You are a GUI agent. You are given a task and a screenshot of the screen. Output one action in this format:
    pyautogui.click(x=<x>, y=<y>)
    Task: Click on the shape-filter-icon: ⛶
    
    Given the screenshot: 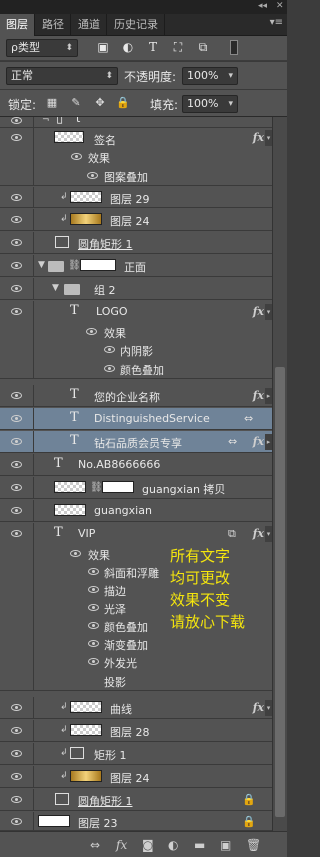 What is the action you would take?
    pyautogui.click(x=178, y=47)
    